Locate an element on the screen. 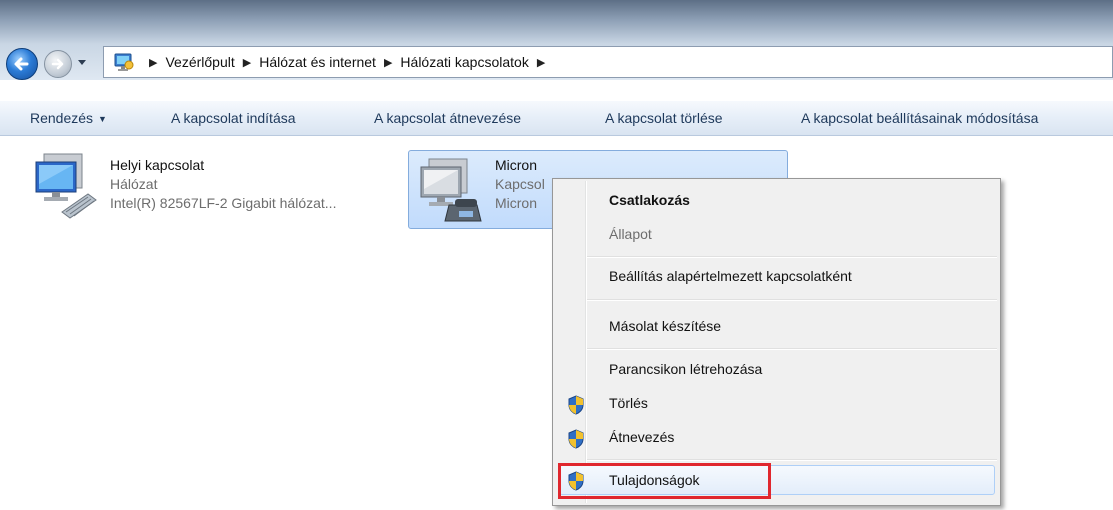 The image size is (1113, 510). forward-button is located at coordinates (58, 64).